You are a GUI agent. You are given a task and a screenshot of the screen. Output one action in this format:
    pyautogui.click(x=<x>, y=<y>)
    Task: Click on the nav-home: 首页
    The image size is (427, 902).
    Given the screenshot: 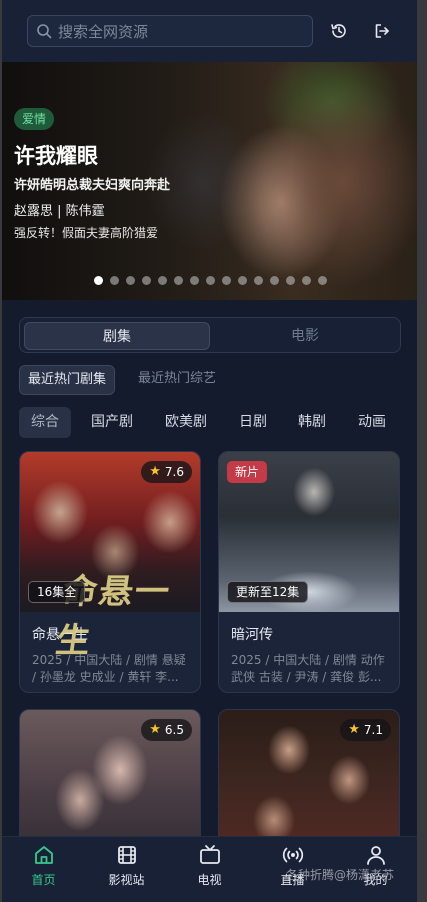 What is the action you would take?
    pyautogui.click(x=43, y=865)
    